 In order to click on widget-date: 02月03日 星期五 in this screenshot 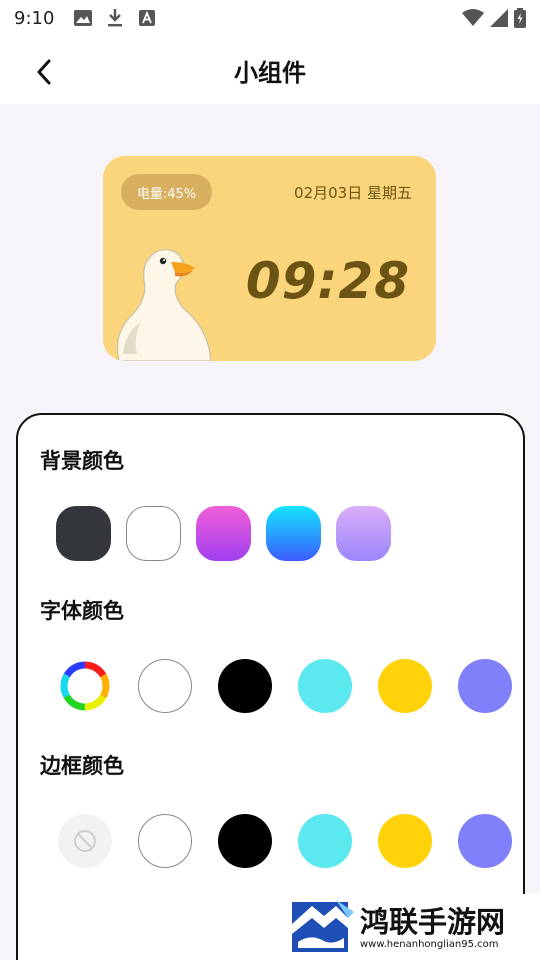, I will do `click(353, 193)`.